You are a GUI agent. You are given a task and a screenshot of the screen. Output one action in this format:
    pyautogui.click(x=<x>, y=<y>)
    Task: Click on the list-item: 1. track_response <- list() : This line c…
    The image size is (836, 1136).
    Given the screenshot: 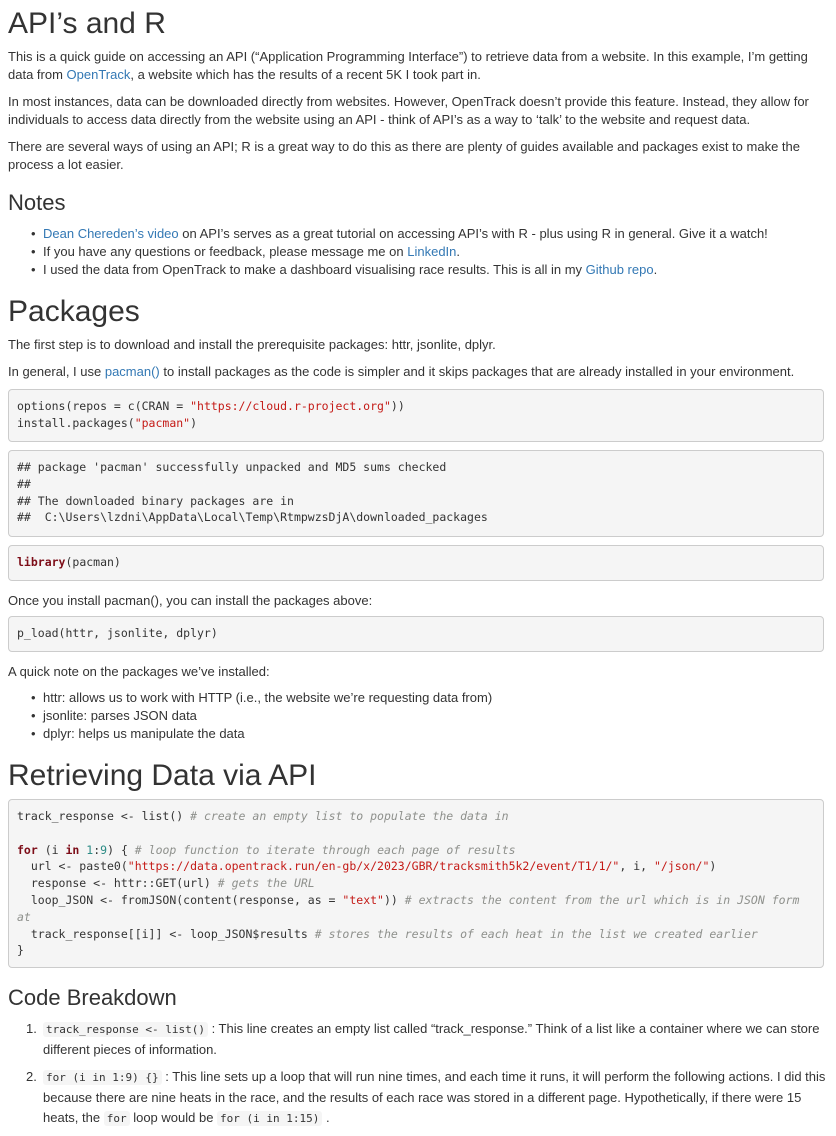 What is the action you would take?
    pyautogui.click(x=423, y=1039)
    